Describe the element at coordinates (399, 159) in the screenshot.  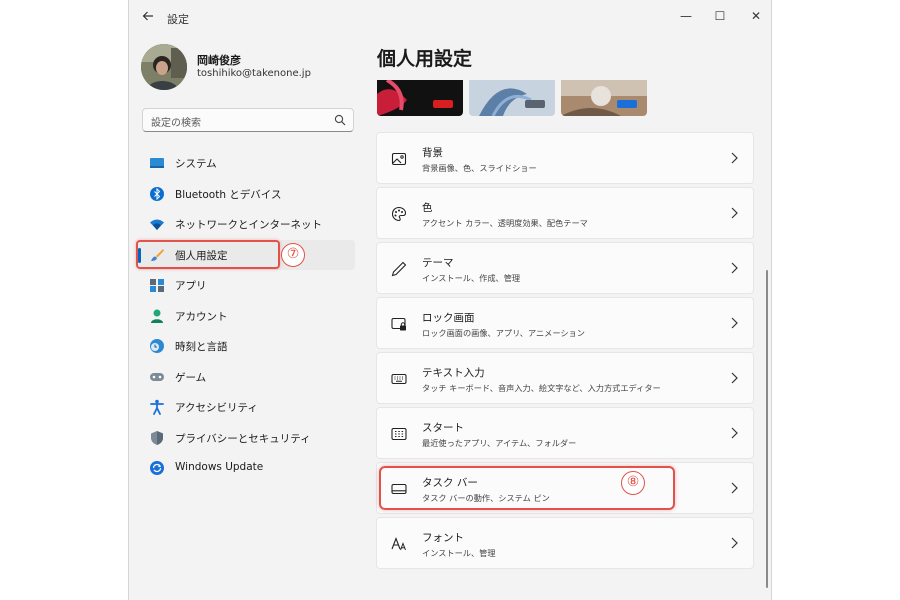
I see `picture-icon` at that location.